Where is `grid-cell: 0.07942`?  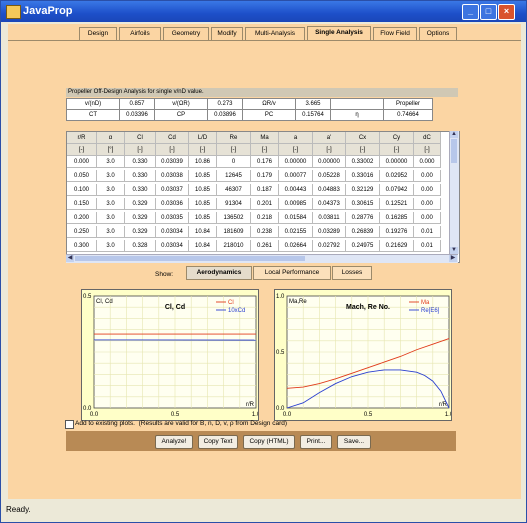
grid-cell: 0.07942 is located at coordinates (397, 190).